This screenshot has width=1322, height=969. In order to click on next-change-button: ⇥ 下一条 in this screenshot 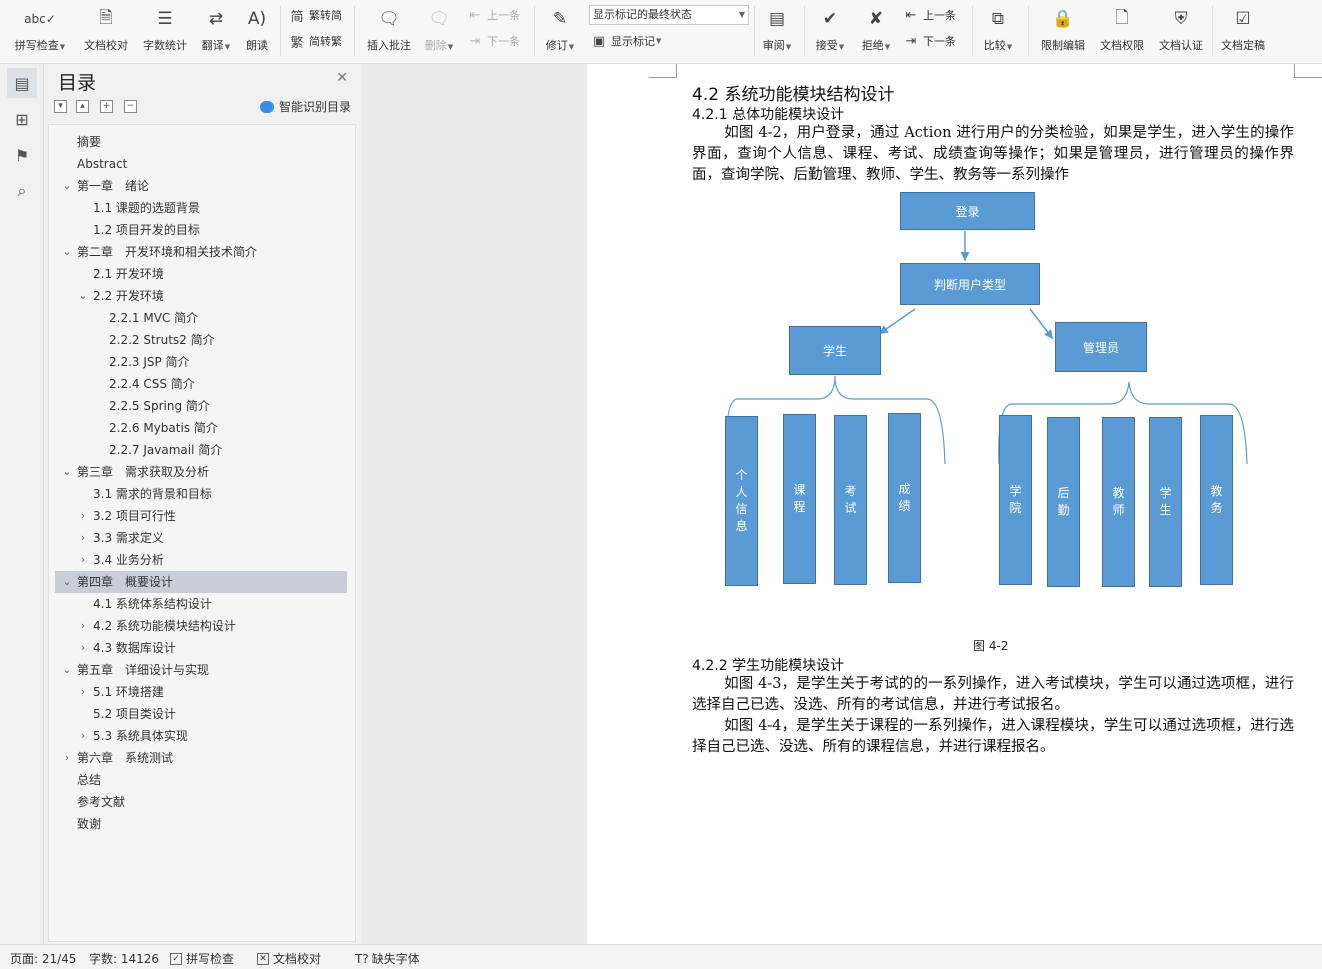, I will do `click(929, 41)`.